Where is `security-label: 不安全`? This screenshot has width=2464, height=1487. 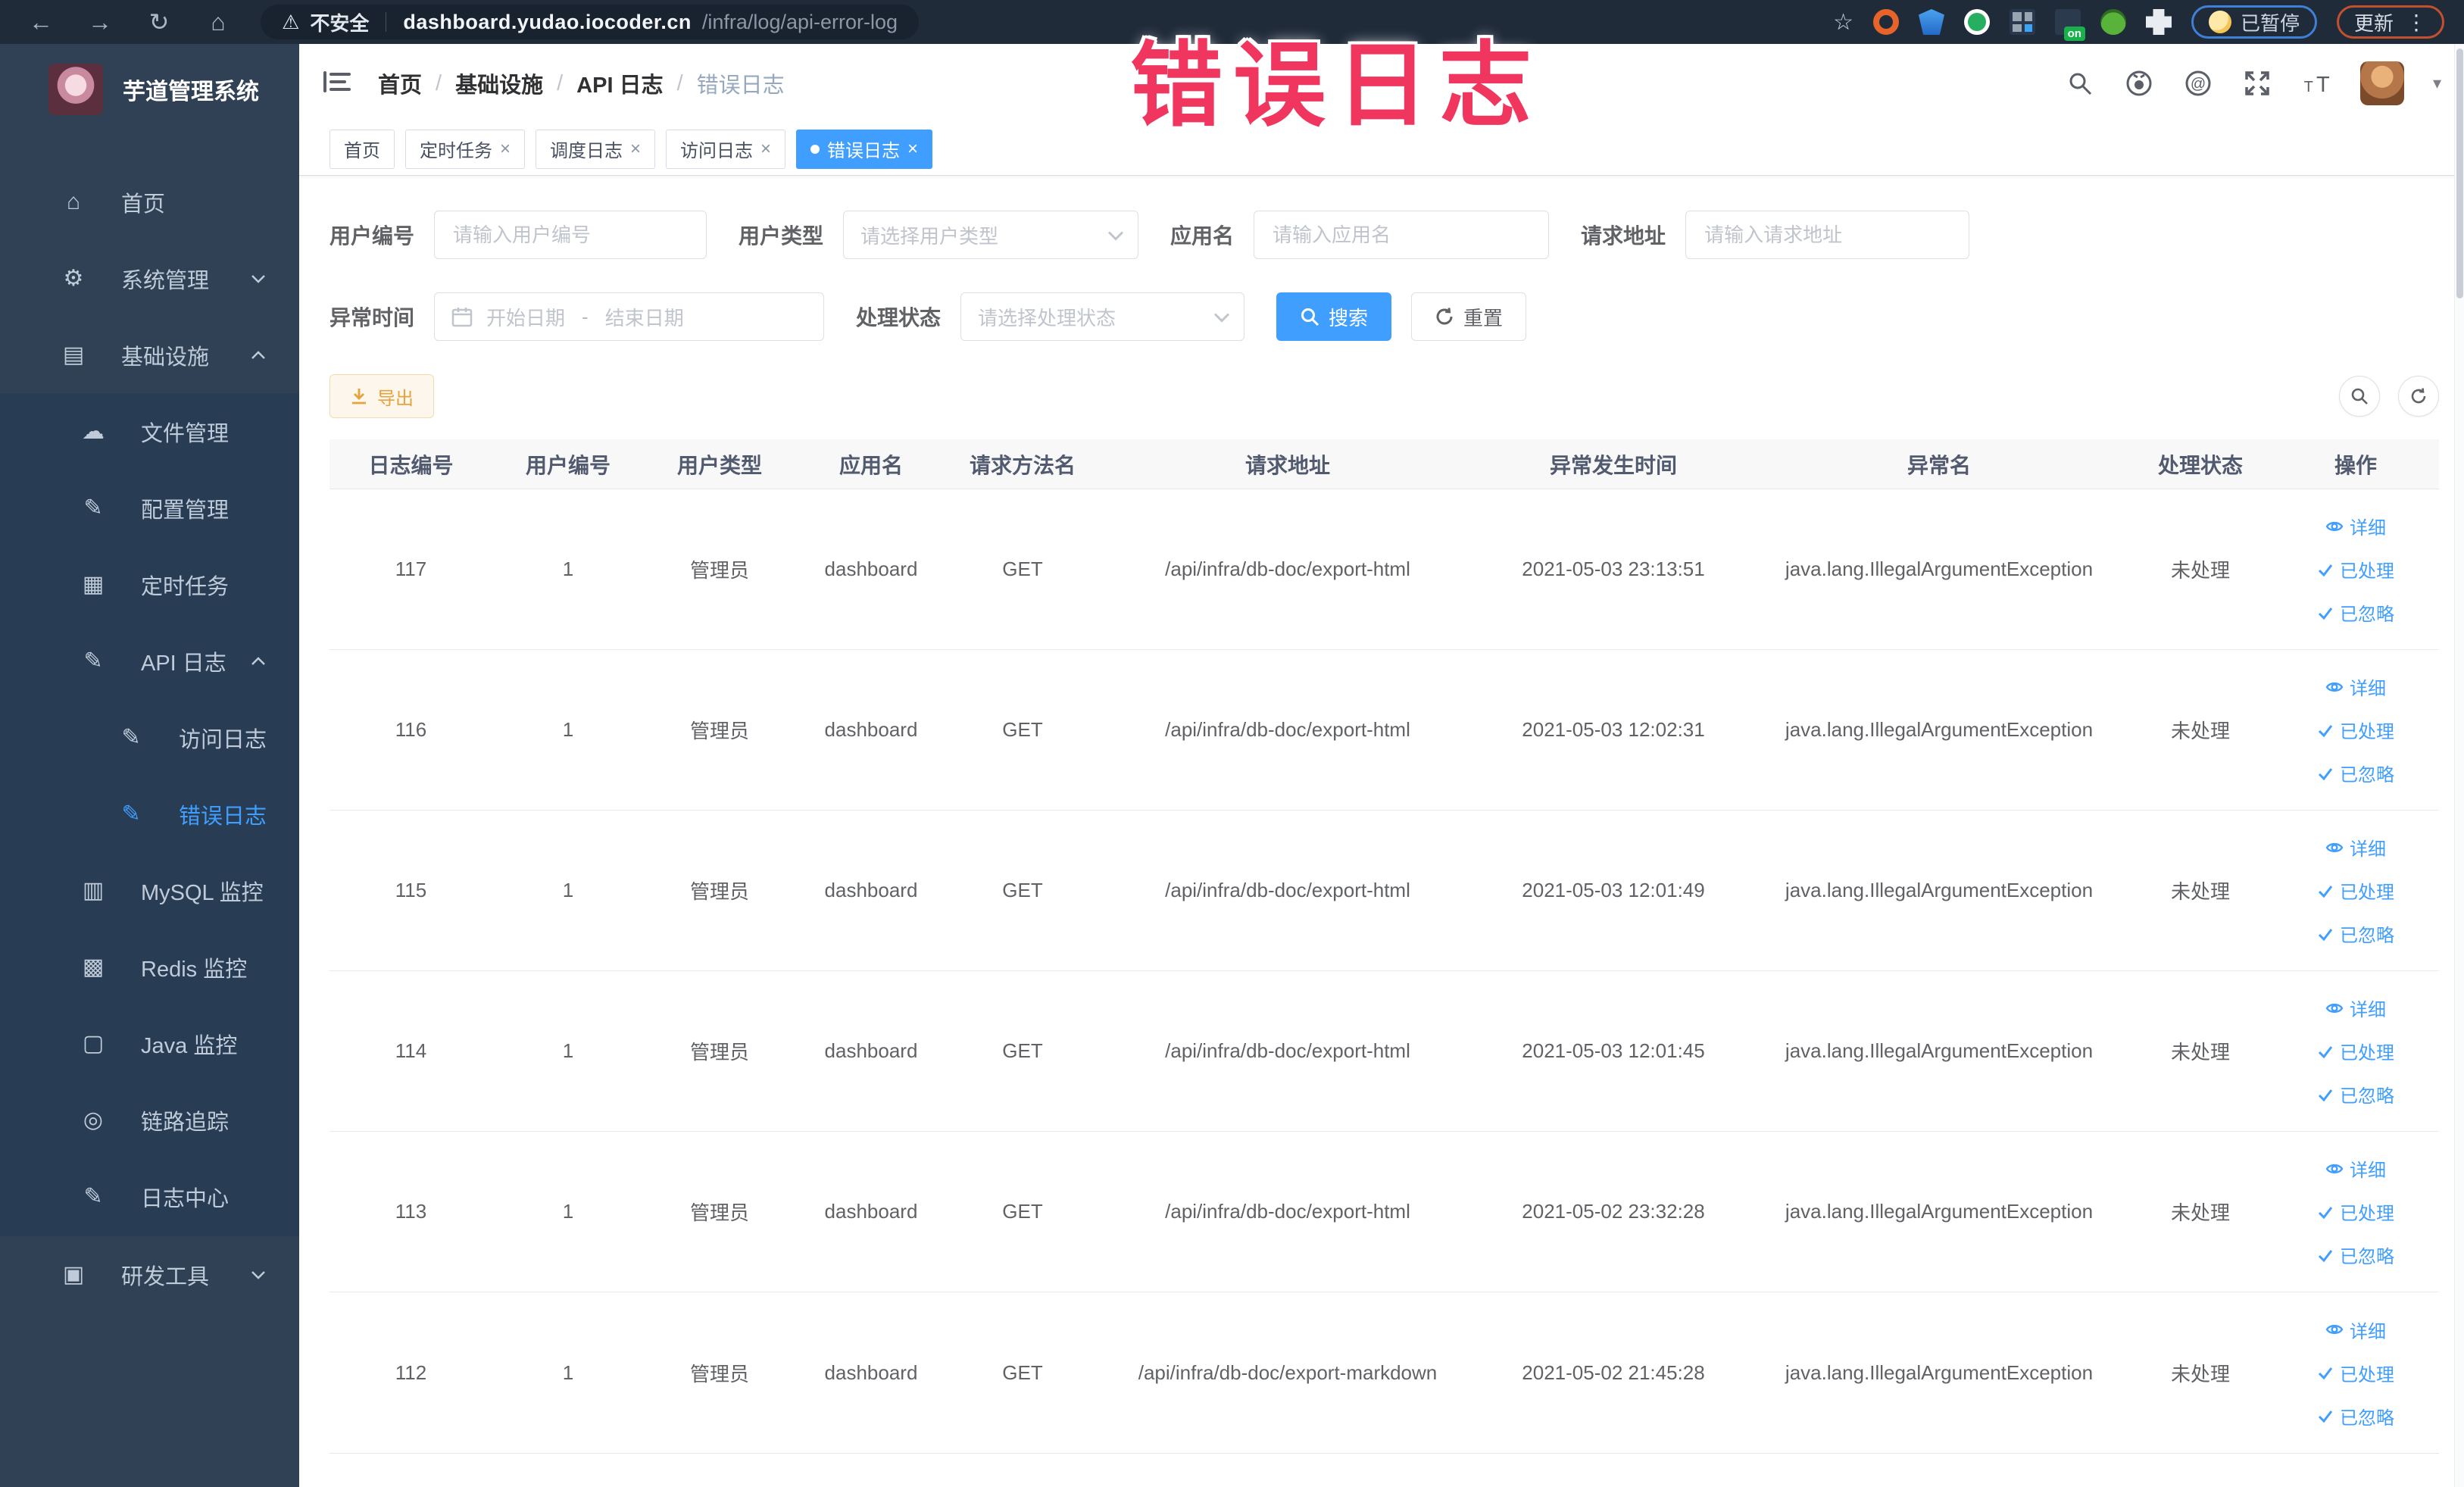 security-label: 不安全 is located at coordinates (339, 22).